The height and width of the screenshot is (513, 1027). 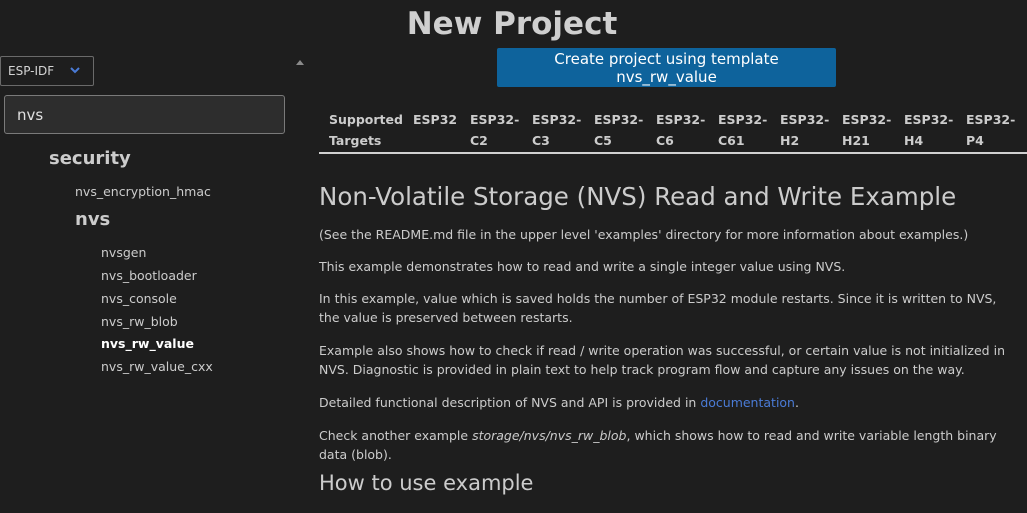 What do you see at coordinates (143, 191) in the screenshot?
I see `tree-item-nvs-encryption-hmac: nvs_encryption_hmac` at bounding box center [143, 191].